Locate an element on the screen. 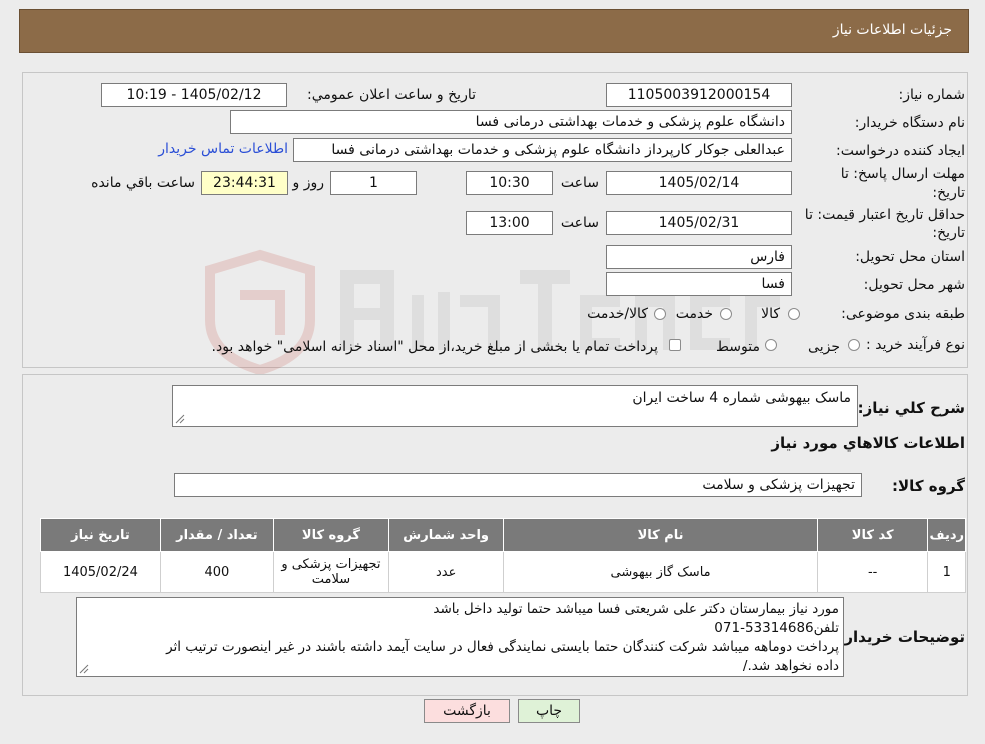 The image size is (985, 744). process-option-minor: جزیی is located at coordinates (824, 347).